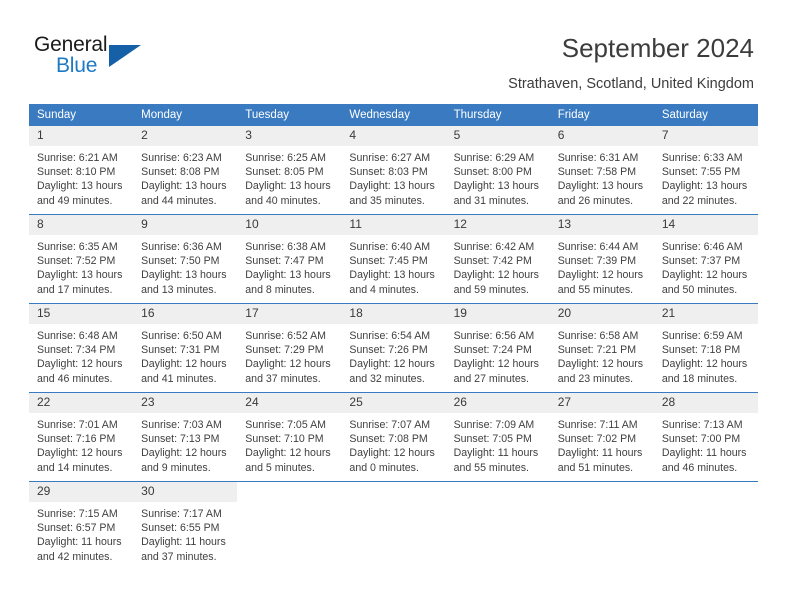 This screenshot has height=612, width=792. I want to click on day-sunrise-text: Sunrise: 7:09 AM, so click(494, 425).